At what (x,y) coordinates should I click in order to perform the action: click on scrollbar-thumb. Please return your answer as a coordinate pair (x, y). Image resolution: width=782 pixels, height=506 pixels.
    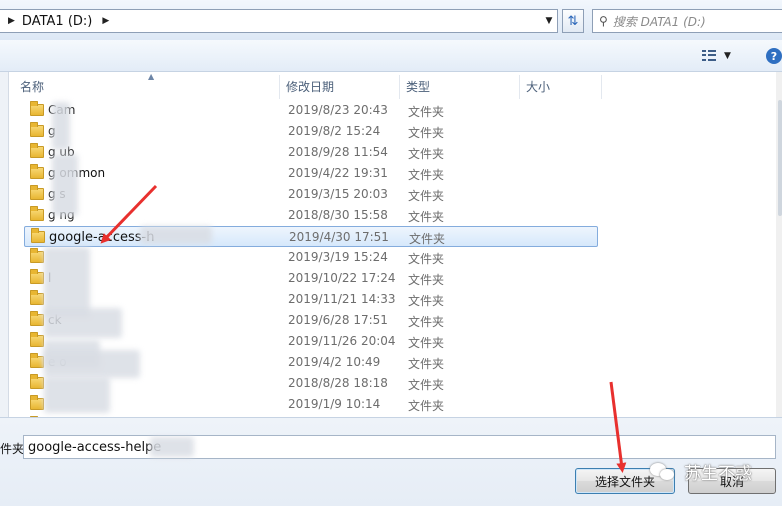
    Looking at the image, I should click on (780, 158).